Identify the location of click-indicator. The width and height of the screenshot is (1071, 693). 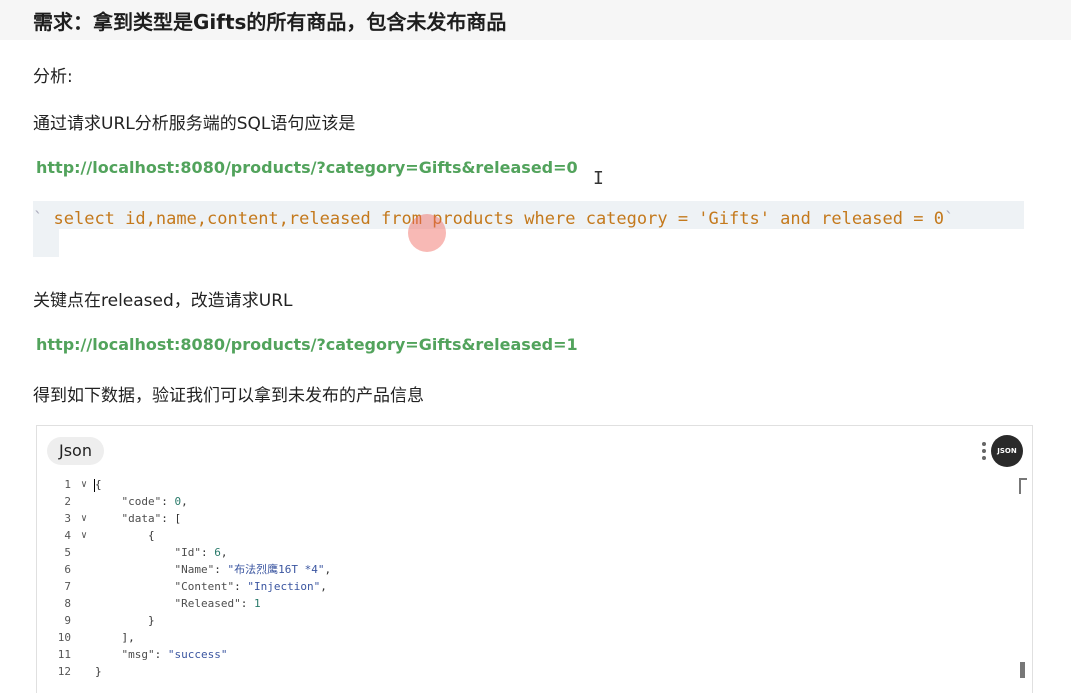
(427, 233).